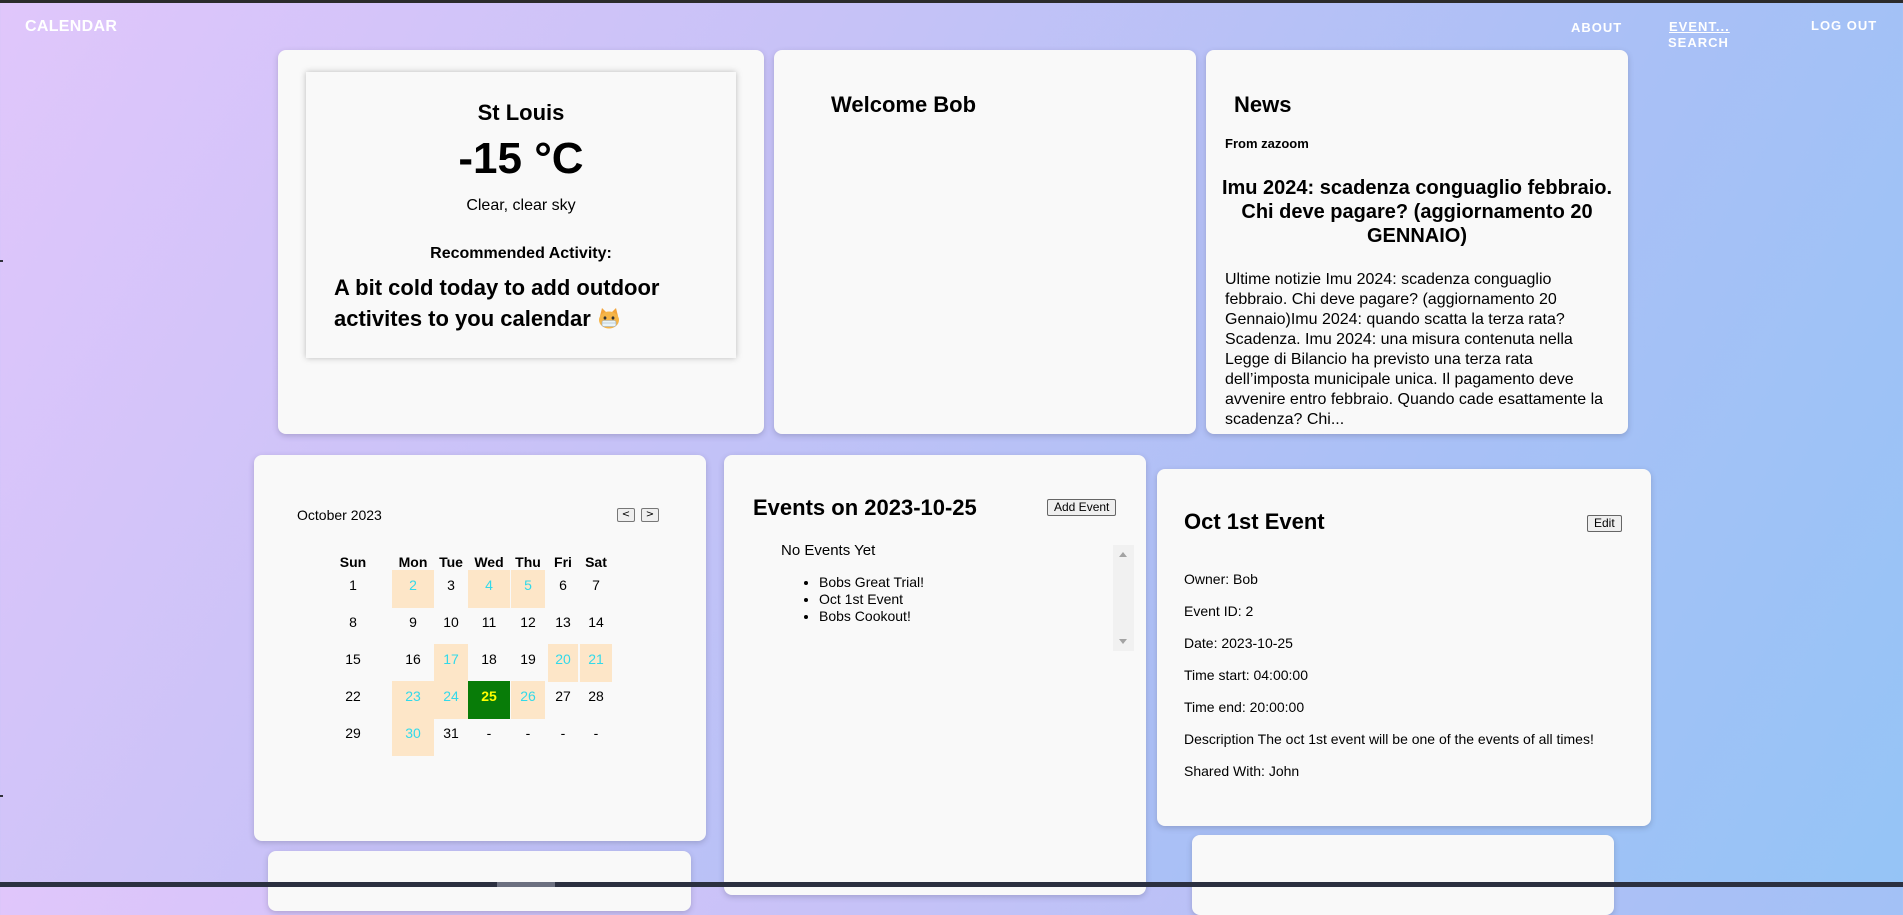 The image size is (1903, 915). What do you see at coordinates (489, 562) in the screenshot?
I see `weekday-header: Wed` at bounding box center [489, 562].